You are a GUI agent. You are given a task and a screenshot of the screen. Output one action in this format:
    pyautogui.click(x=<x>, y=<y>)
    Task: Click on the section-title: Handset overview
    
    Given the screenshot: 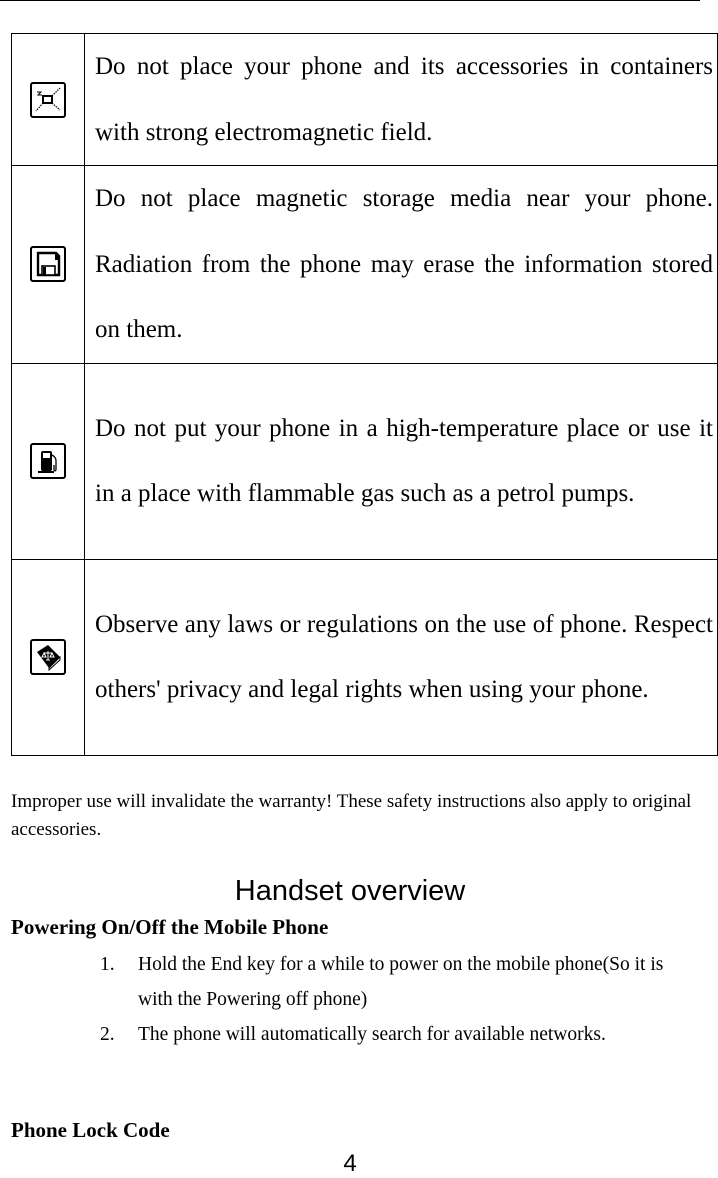 What is the action you would take?
    pyautogui.click(x=350, y=891)
    